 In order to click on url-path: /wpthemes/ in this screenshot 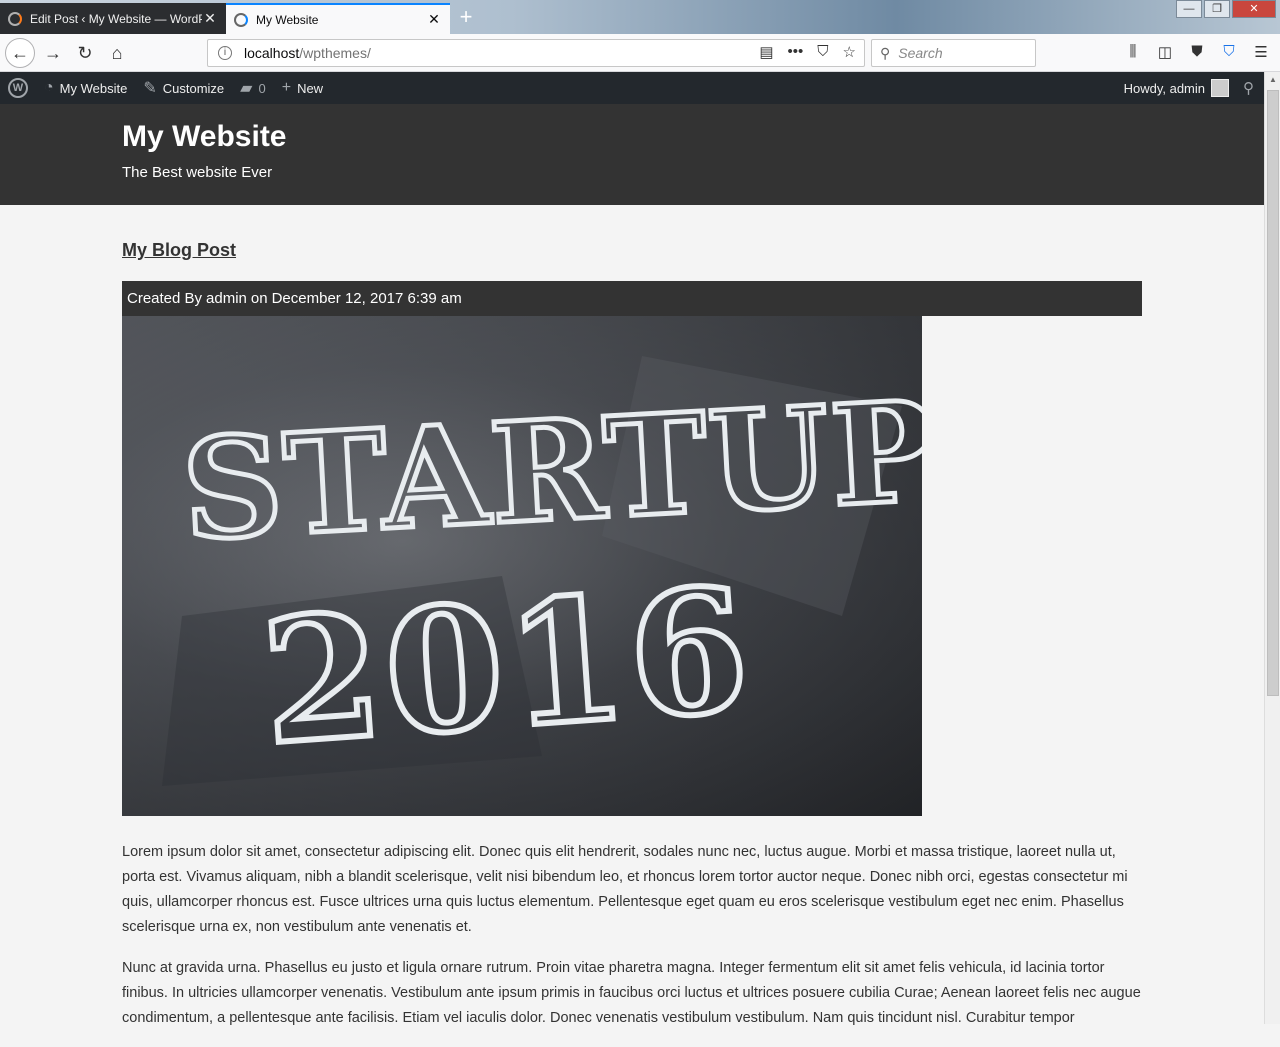, I will do `click(335, 53)`.